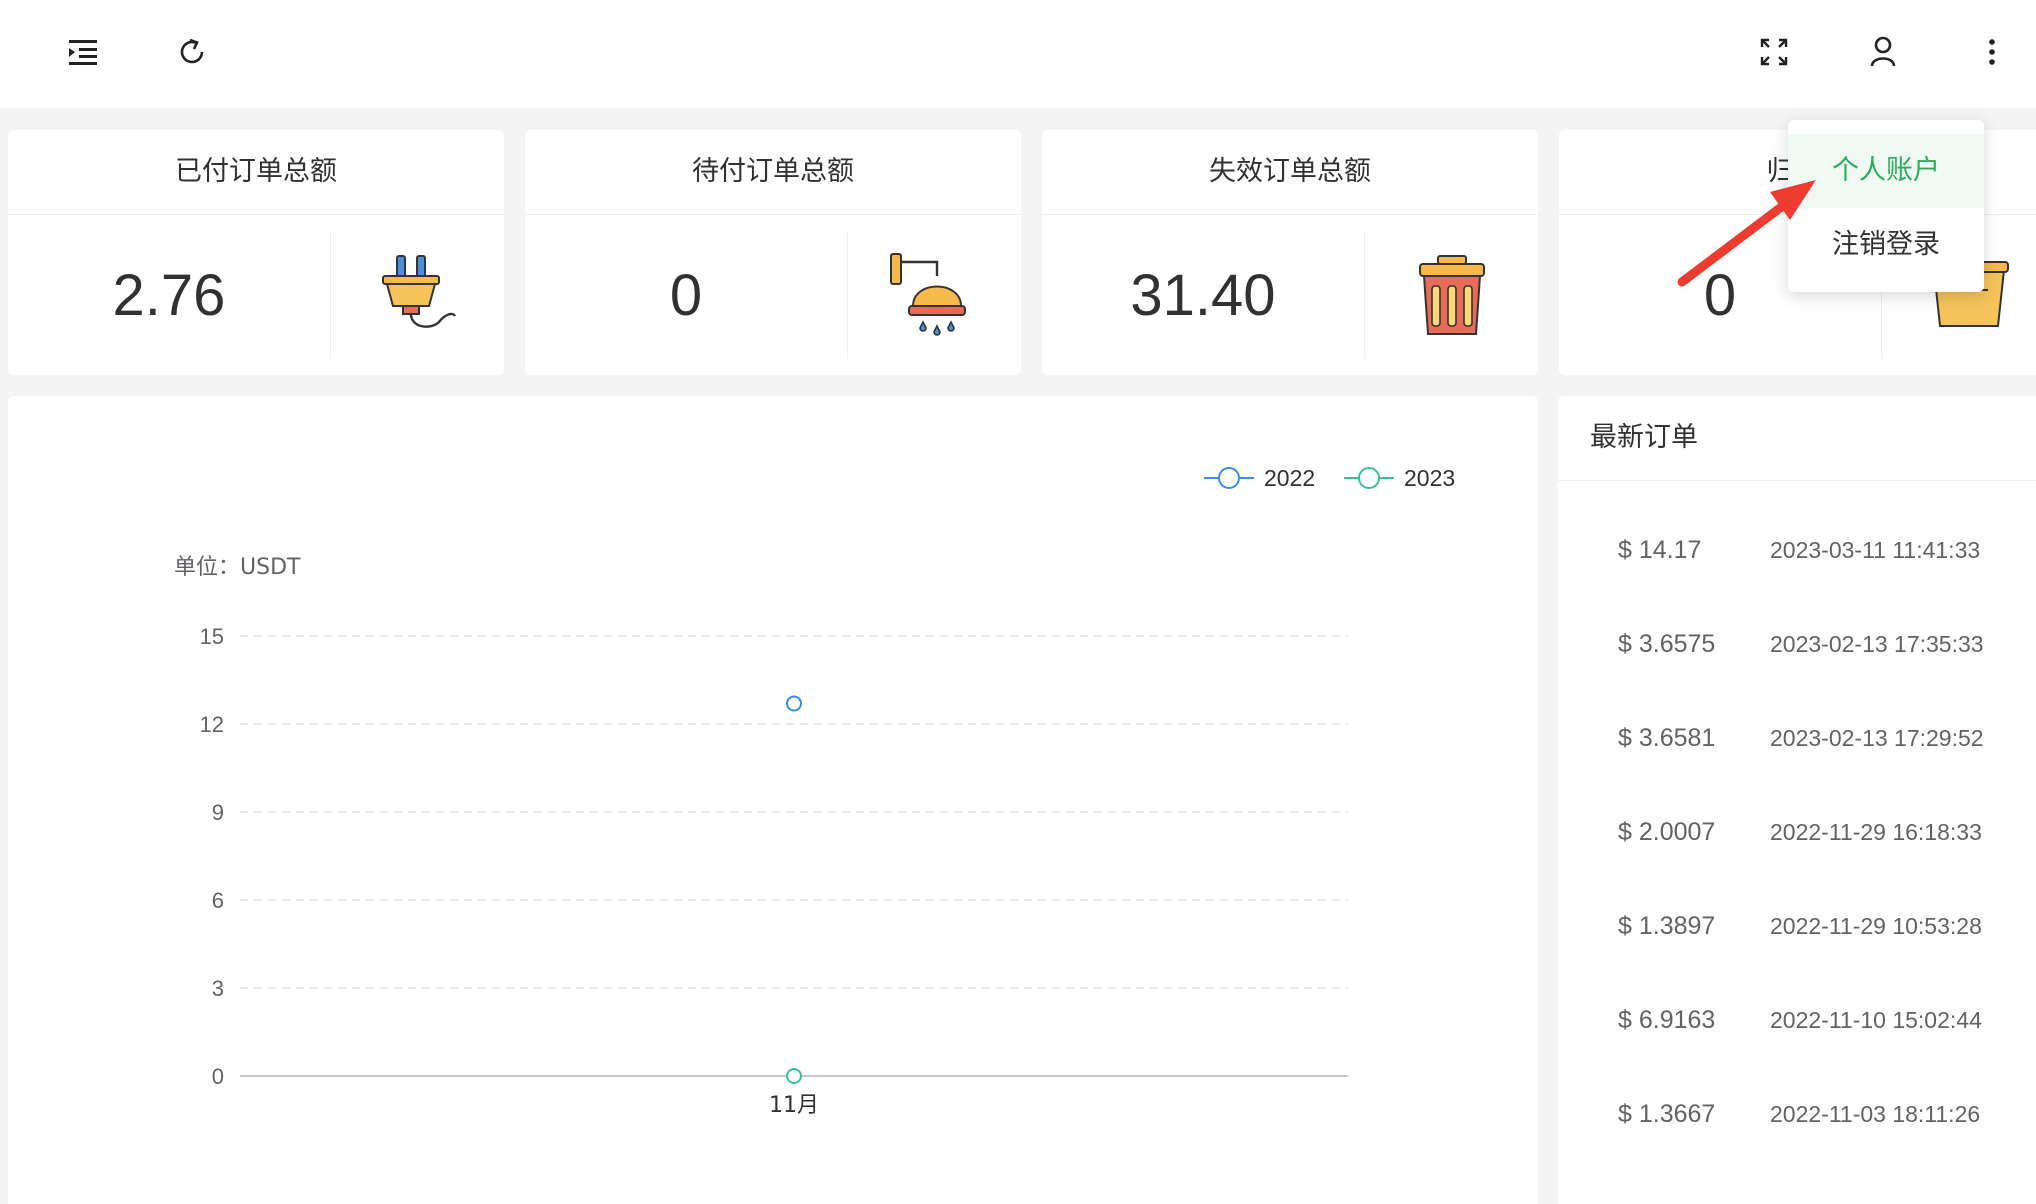 This screenshot has height=1204, width=2036. What do you see at coordinates (794, 1105) in the screenshot?
I see `x-tick-label: 11月` at bounding box center [794, 1105].